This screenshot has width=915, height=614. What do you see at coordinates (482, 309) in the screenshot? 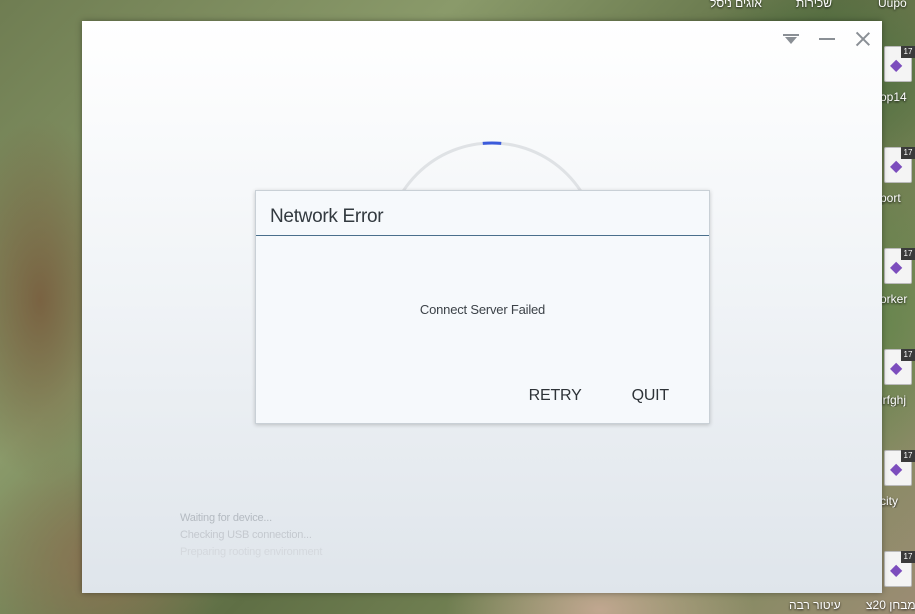
I see `dialog-message: Connect Server Failed` at bounding box center [482, 309].